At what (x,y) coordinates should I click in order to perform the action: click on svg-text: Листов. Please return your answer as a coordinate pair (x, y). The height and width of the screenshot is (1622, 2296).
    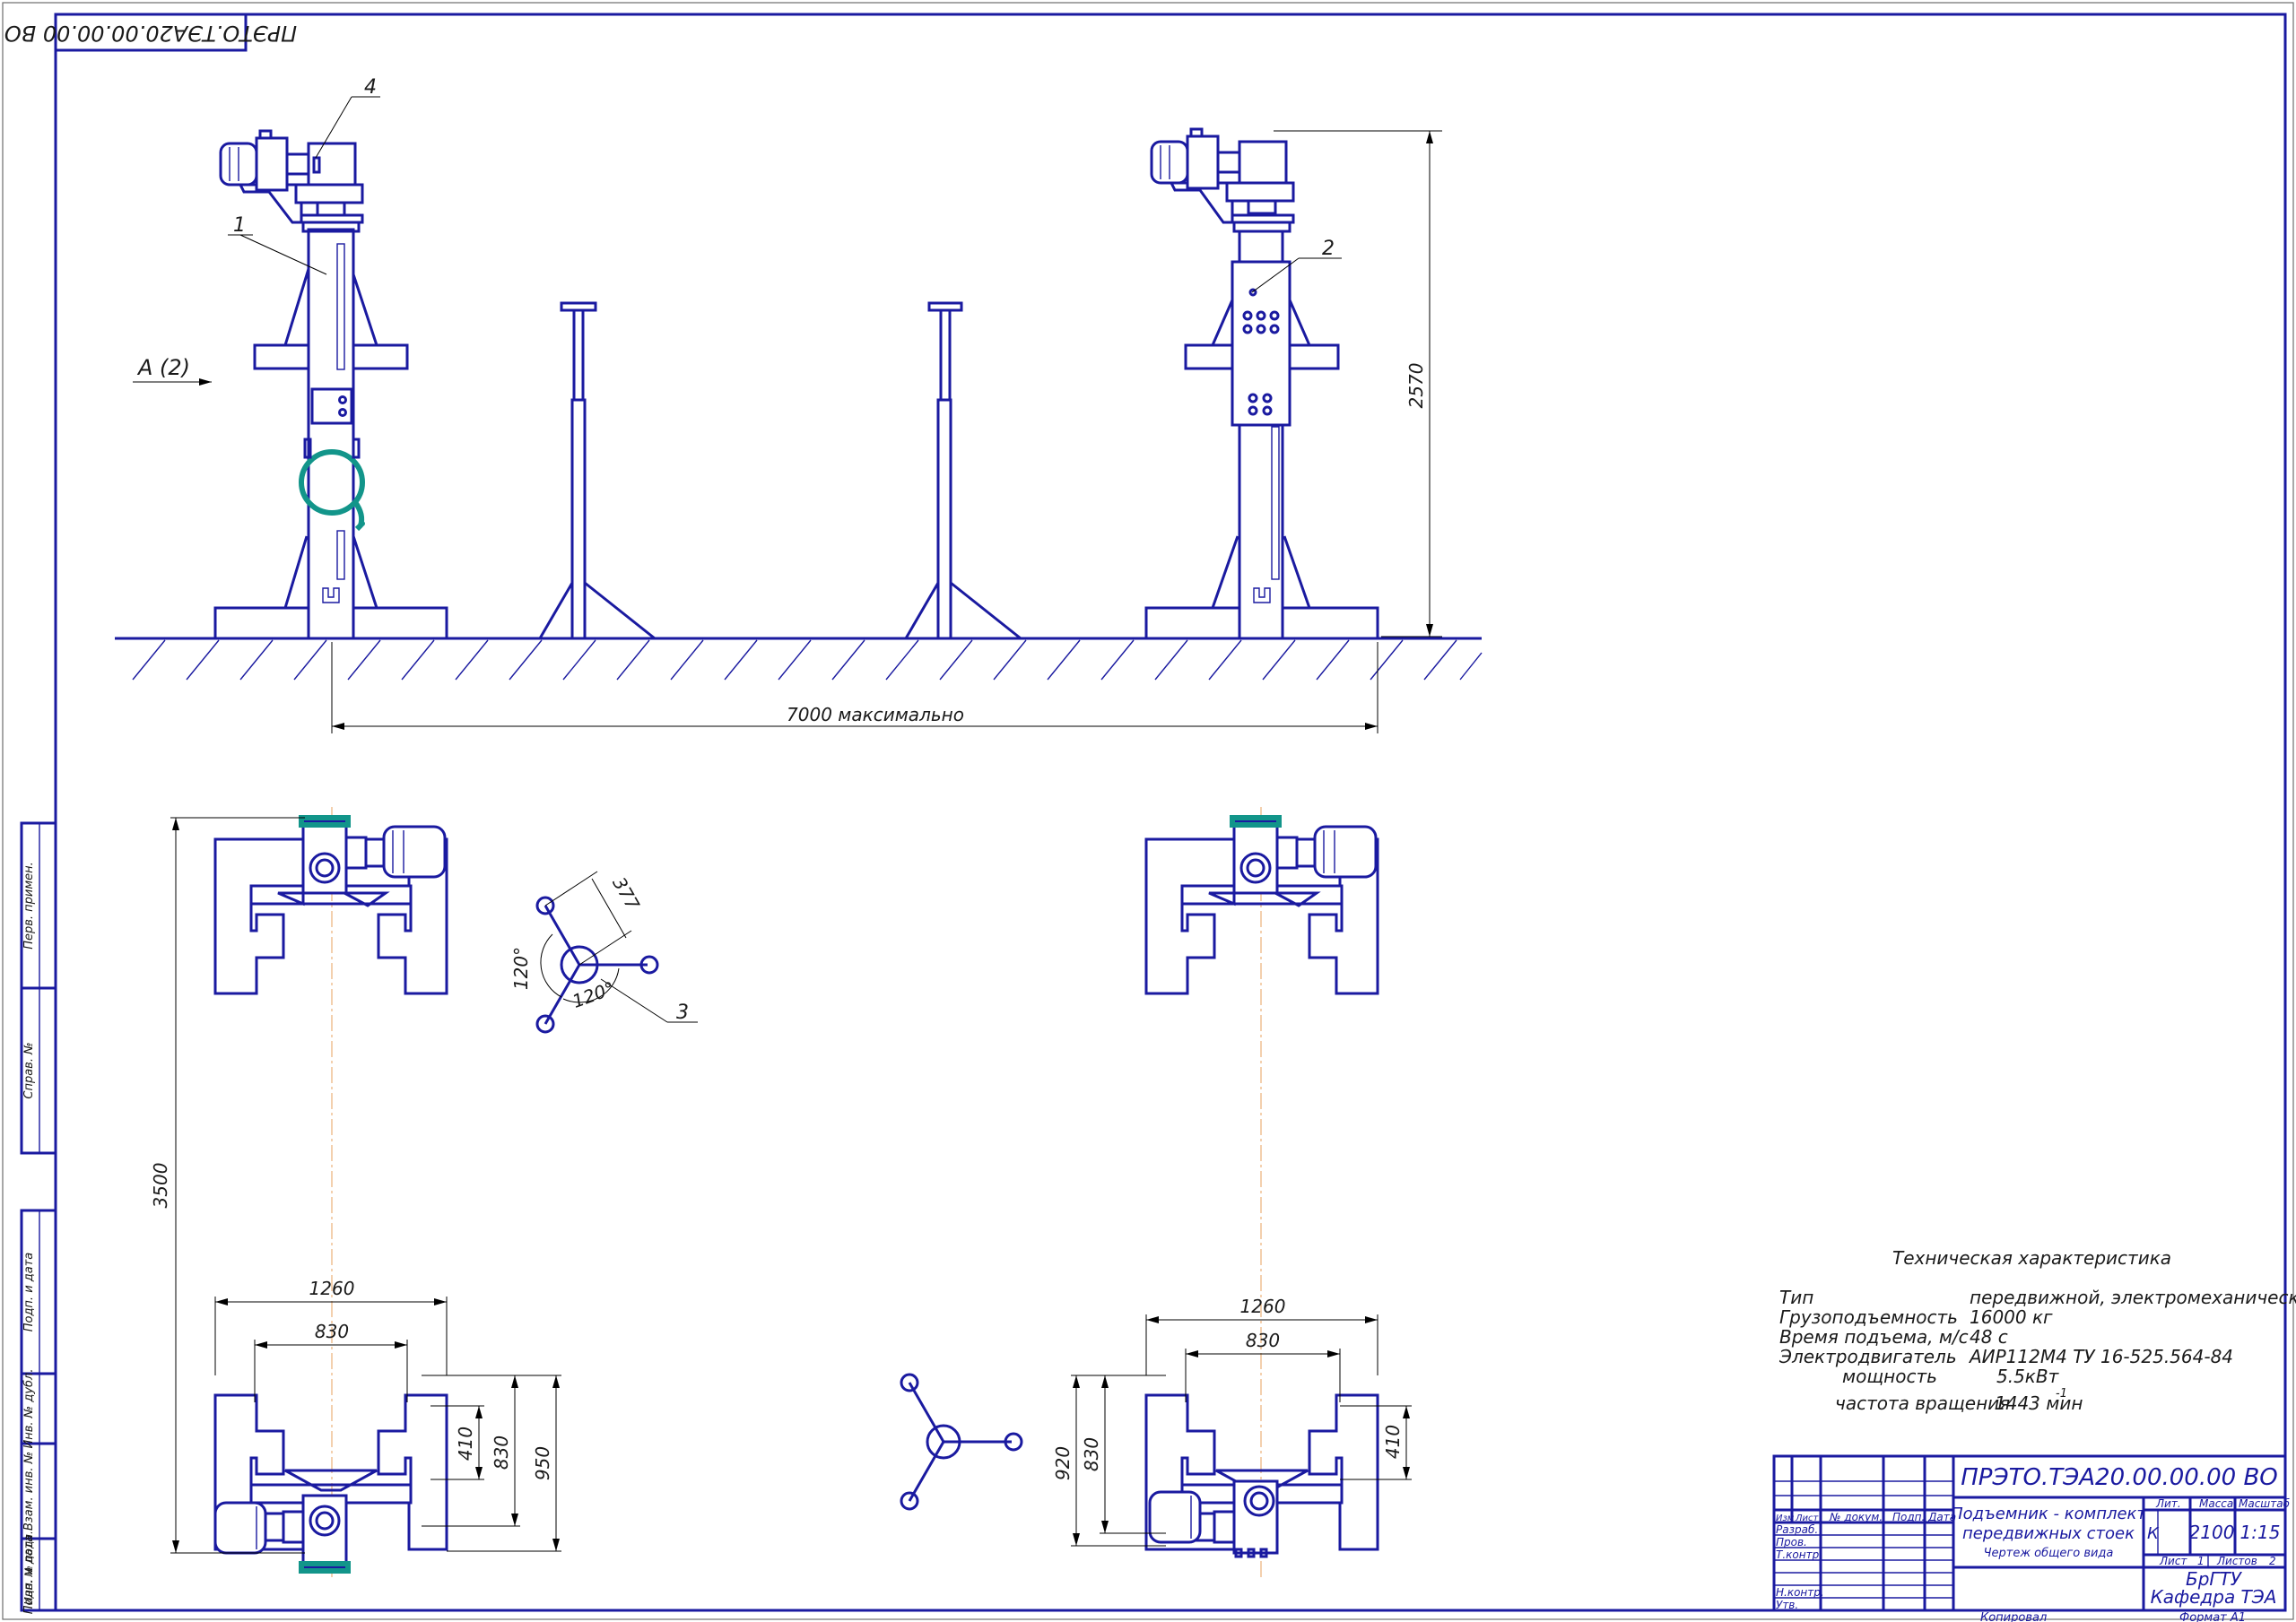
    Looking at the image, I should click on (2236, 1561).